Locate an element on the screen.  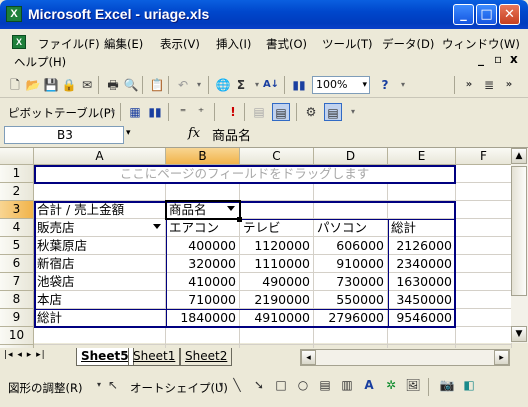
row-header-3: 3 is located at coordinates (17, 210).